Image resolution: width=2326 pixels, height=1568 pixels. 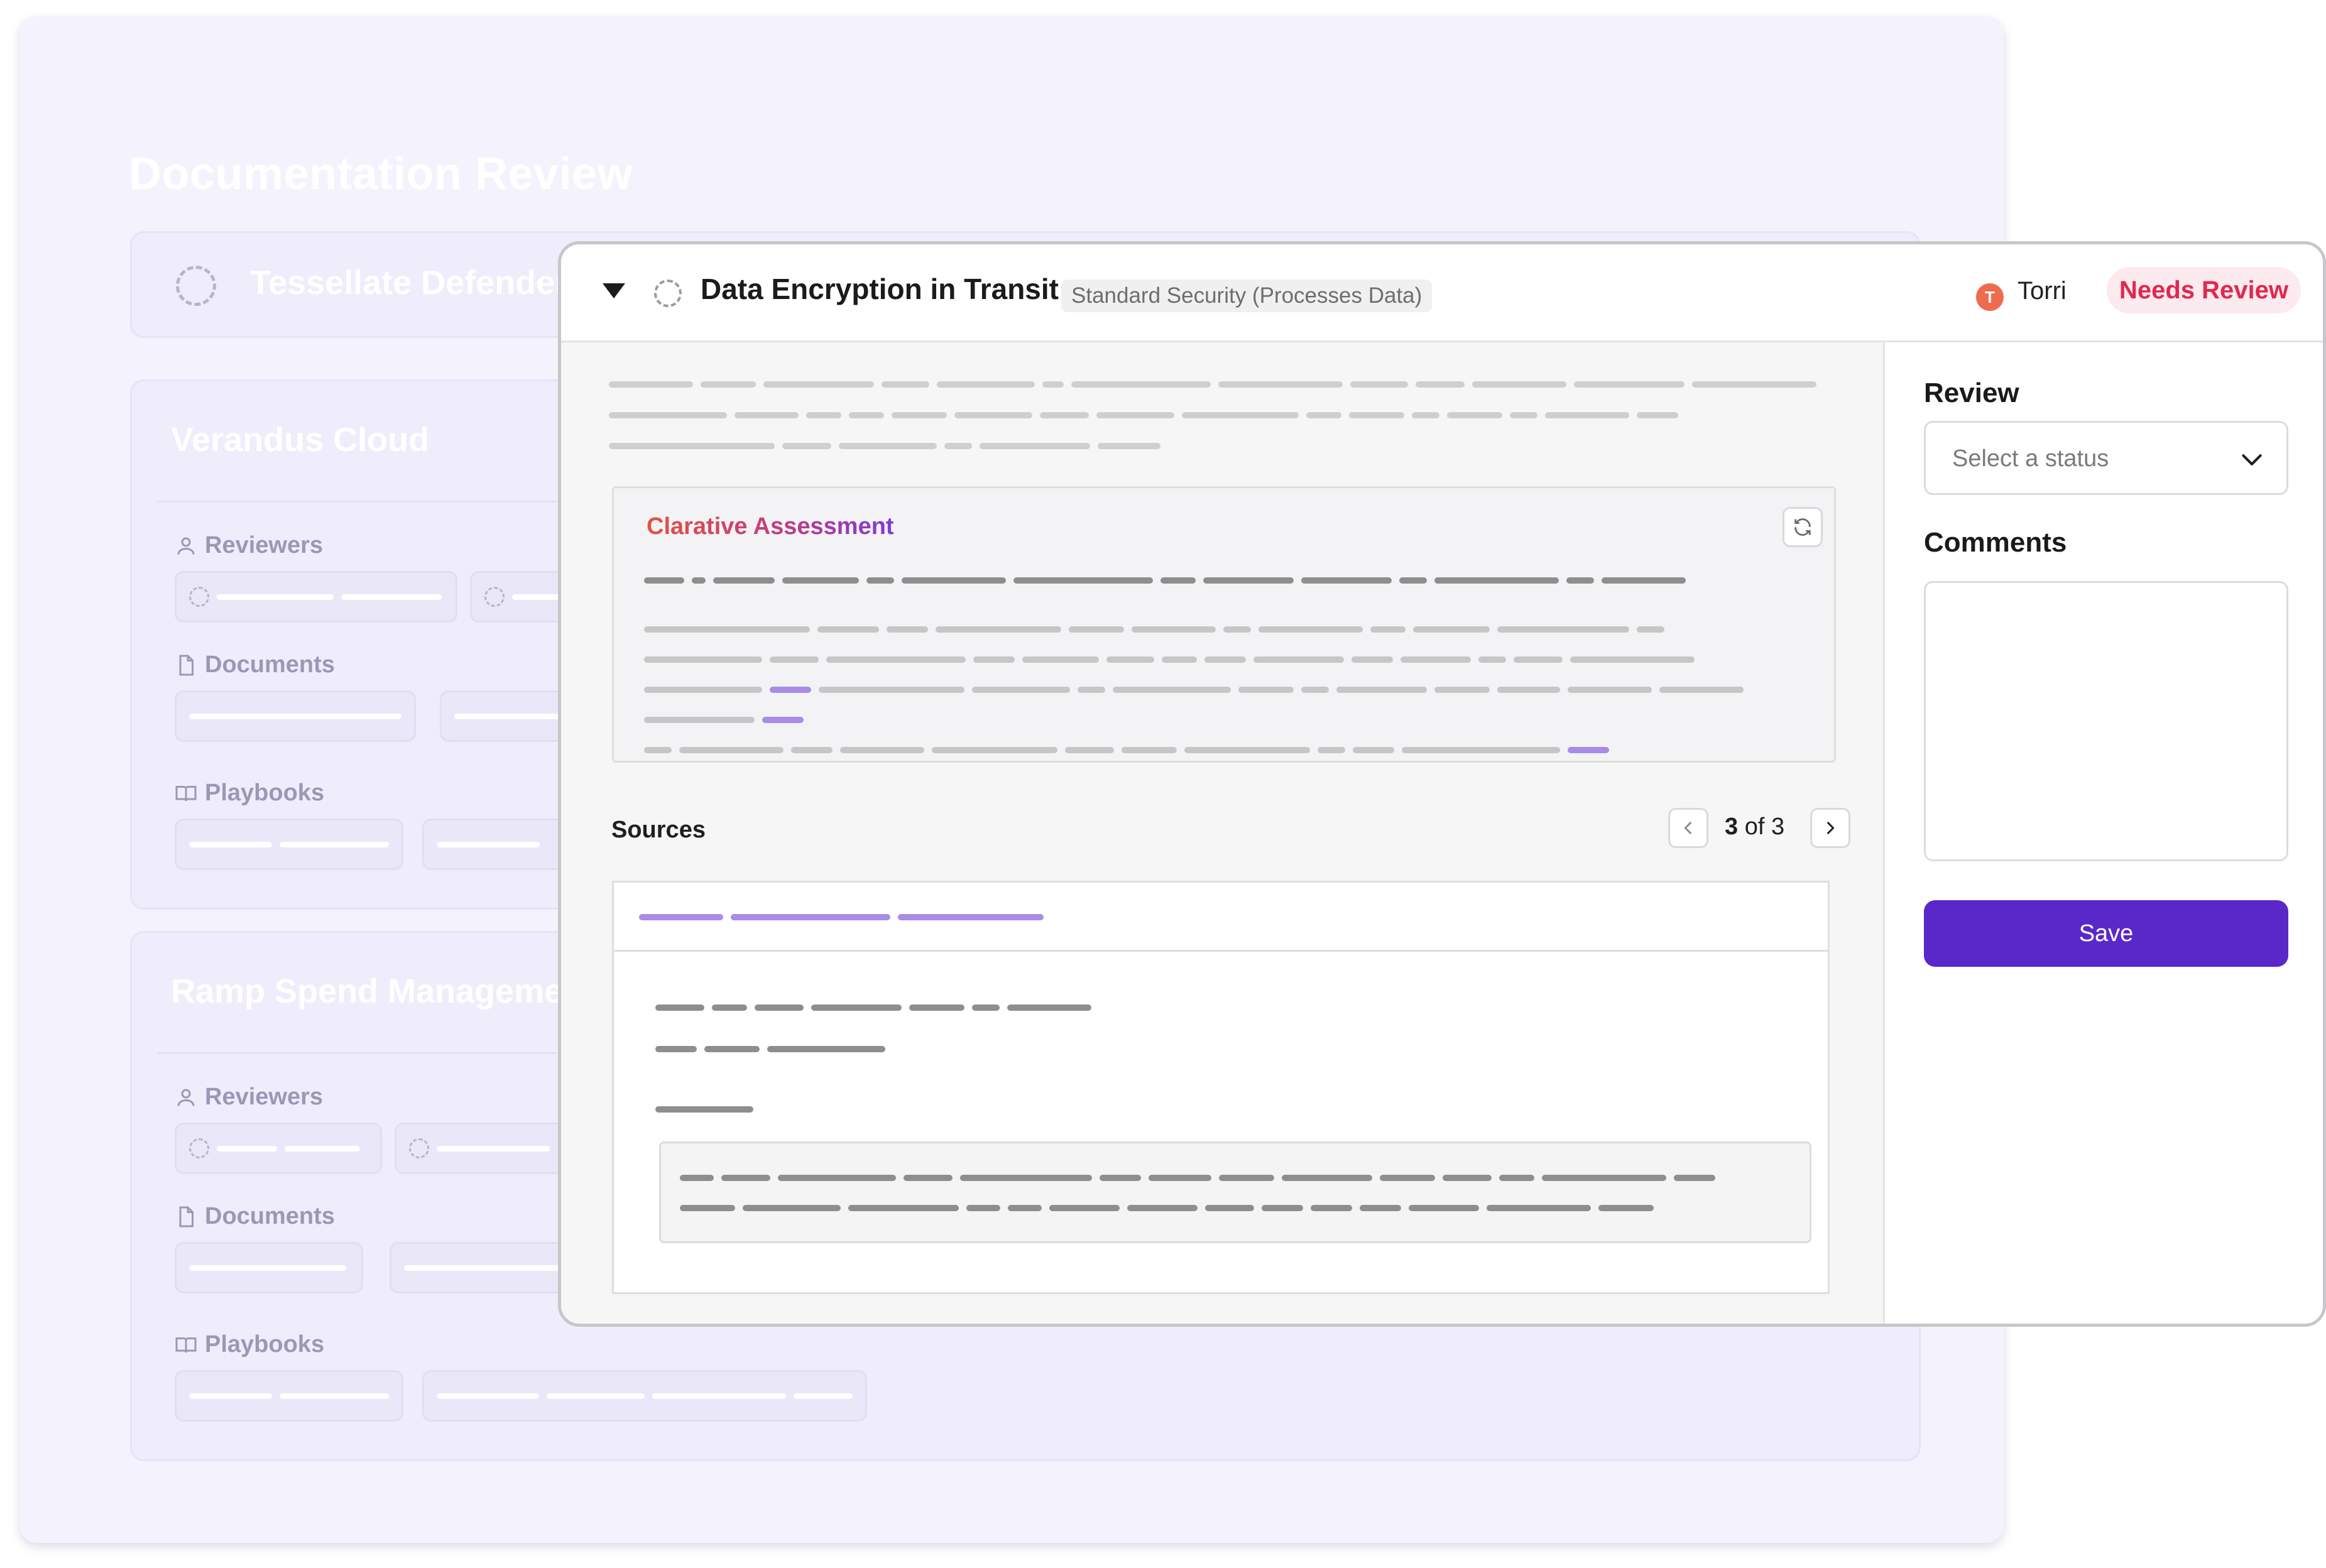 I want to click on sources-label: Sources, so click(x=658, y=830).